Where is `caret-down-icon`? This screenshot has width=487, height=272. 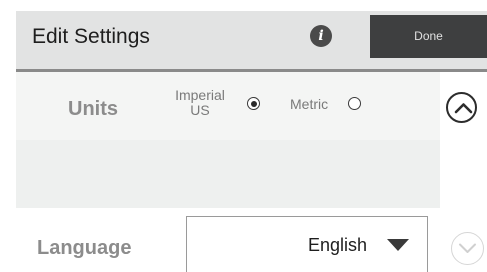
caret-down-icon is located at coordinates (398, 245).